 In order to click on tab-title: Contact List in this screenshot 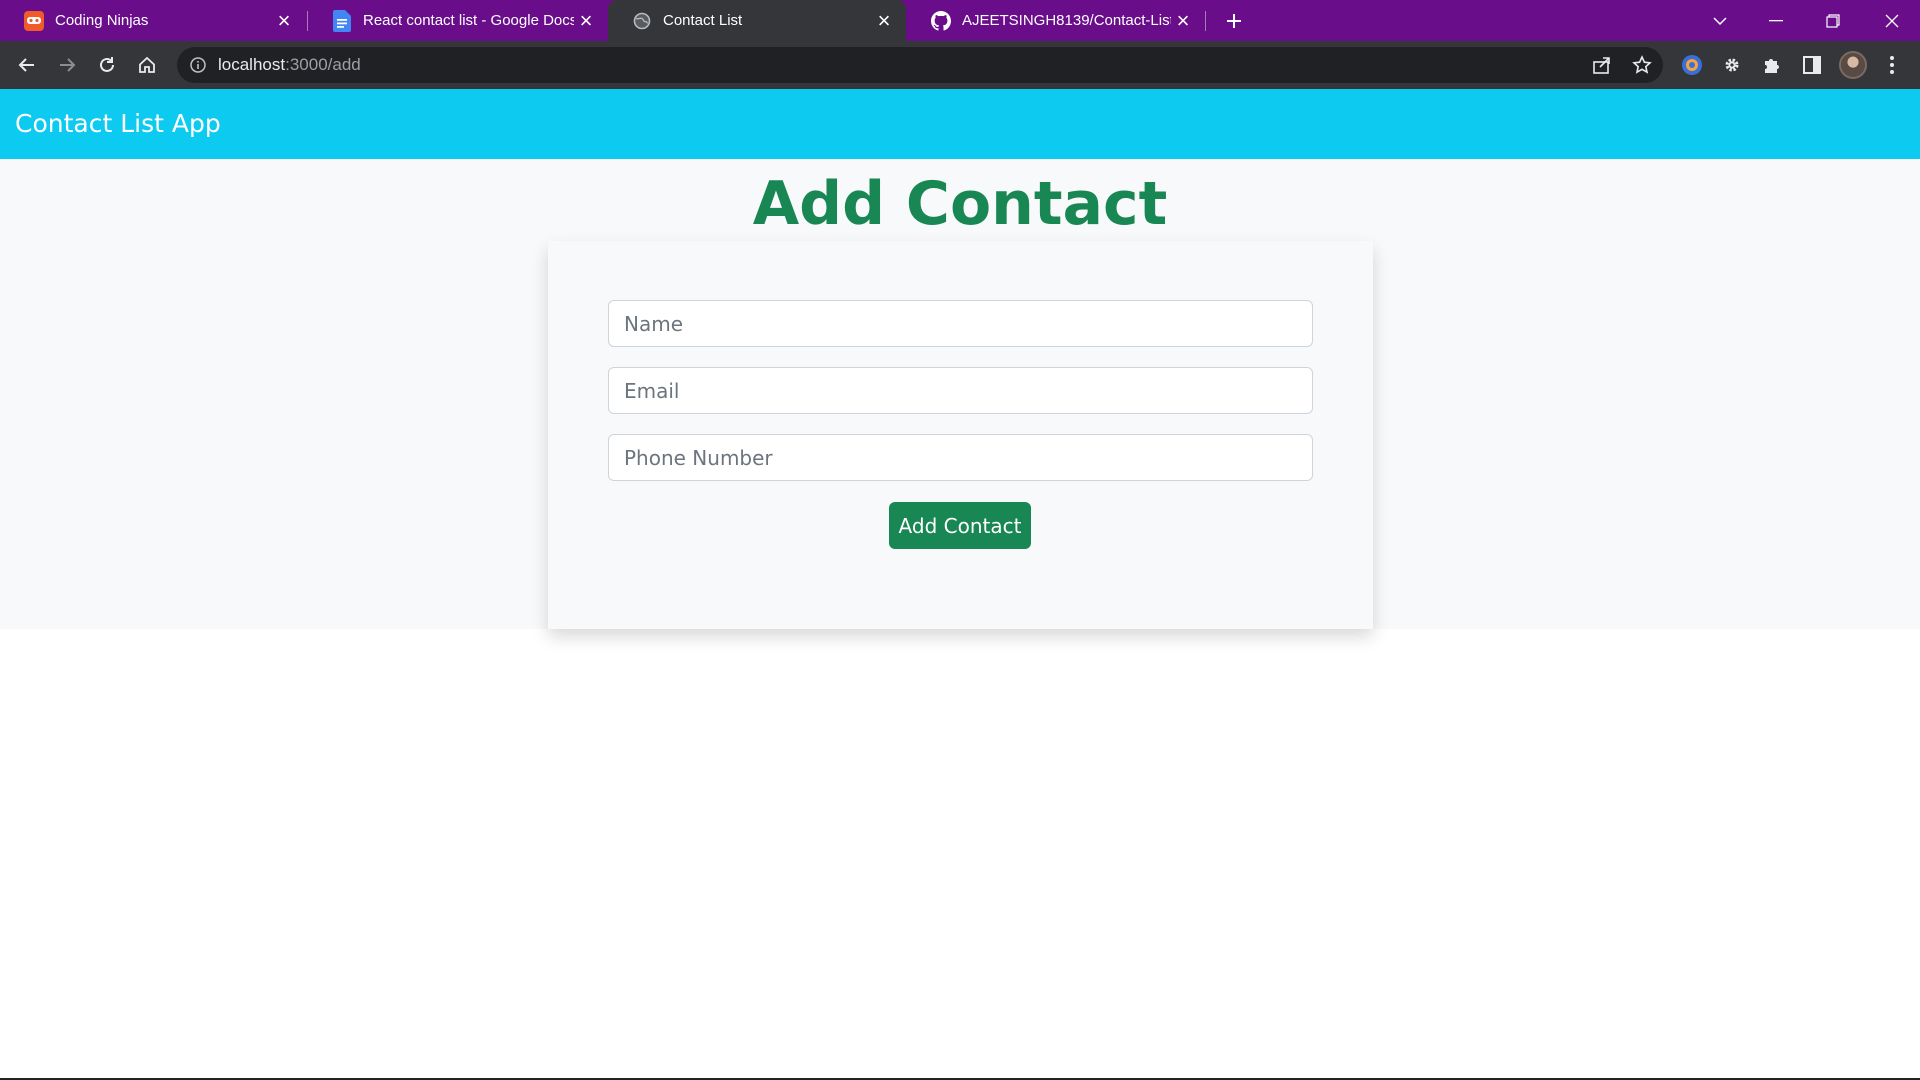, I will do `click(703, 20)`.